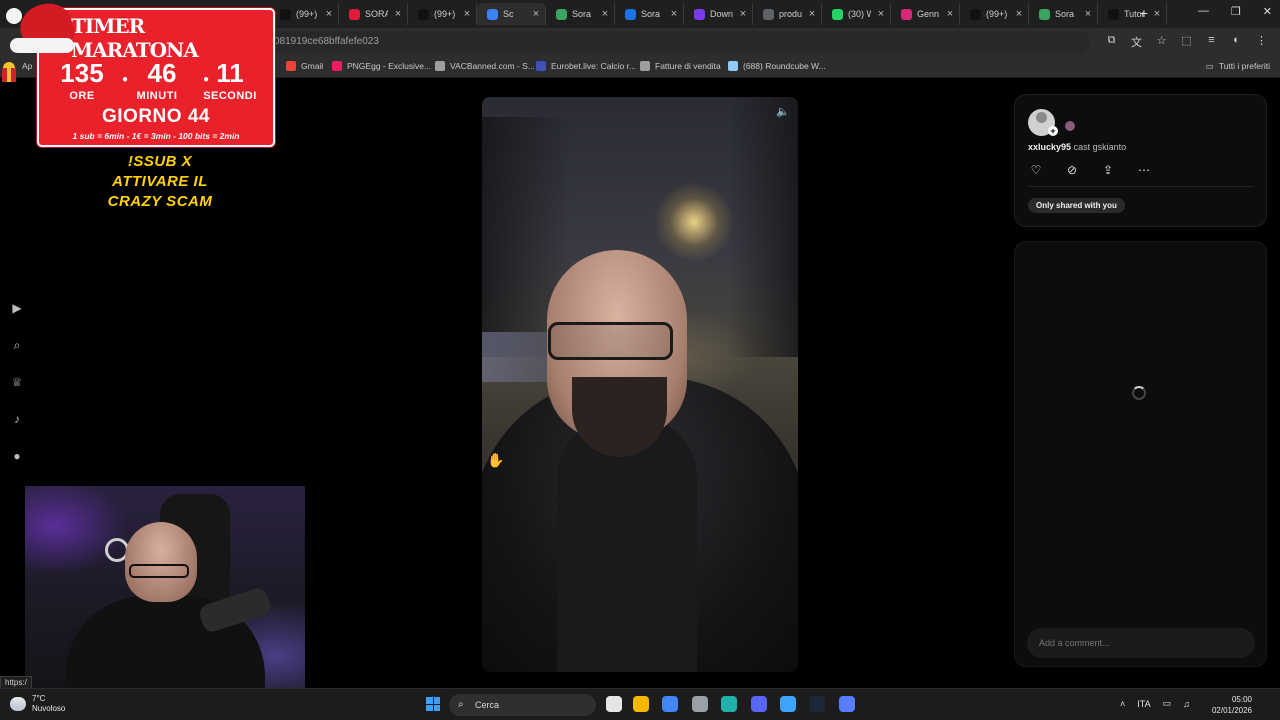 The width and height of the screenshot is (1280, 720). Describe the element at coordinates (17, 419) in the screenshot. I see `sidebar-item-notifications: ♪` at that location.